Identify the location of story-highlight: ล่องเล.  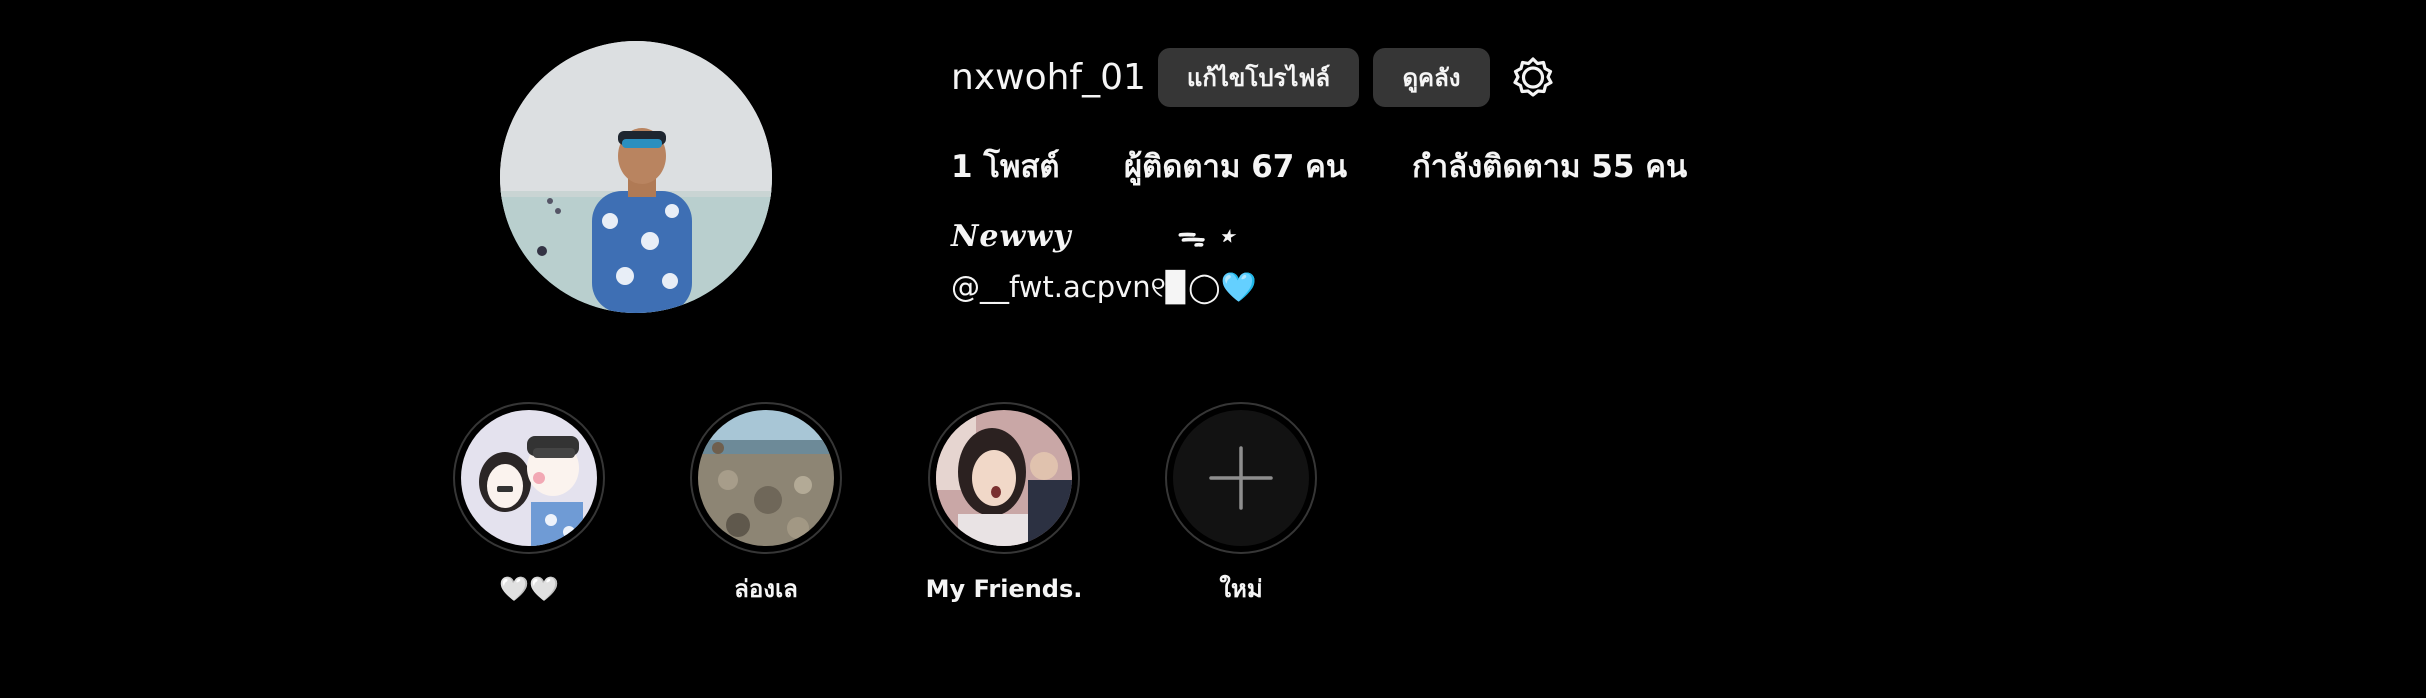
(766, 503).